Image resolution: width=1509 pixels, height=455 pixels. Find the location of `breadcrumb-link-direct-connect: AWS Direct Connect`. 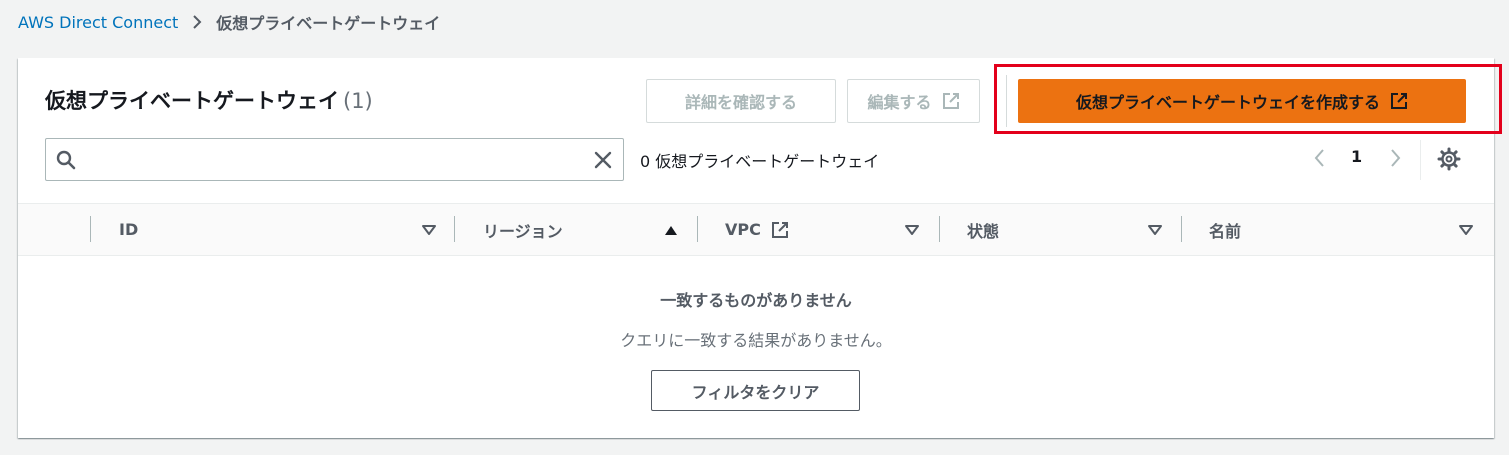

breadcrumb-link-direct-connect: AWS Direct Connect is located at coordinates (98, 22).